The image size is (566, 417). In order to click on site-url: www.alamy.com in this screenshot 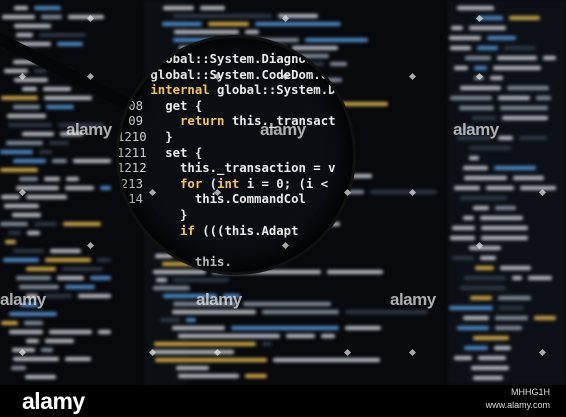, I will do `click(517, 405)`.